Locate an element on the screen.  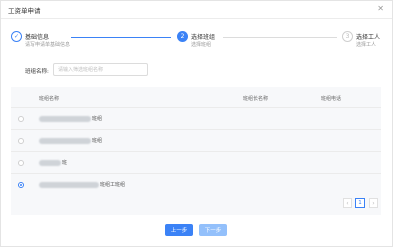
step-3-title: 选择工人 is located at coordinates (368, 37).